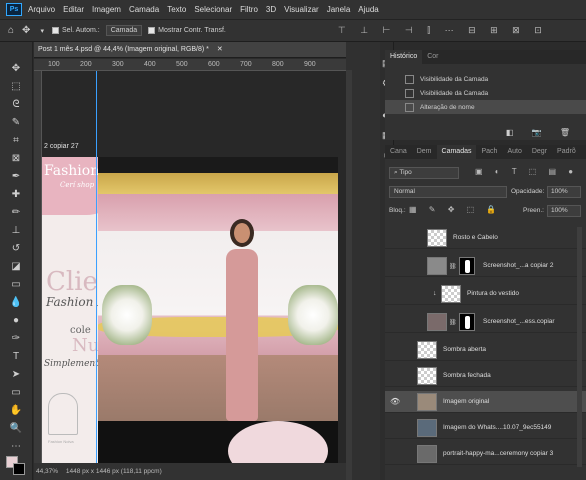 This screenshot has height=480, width=586. I want to click on shape-icon: ▭, so click(16, 393).